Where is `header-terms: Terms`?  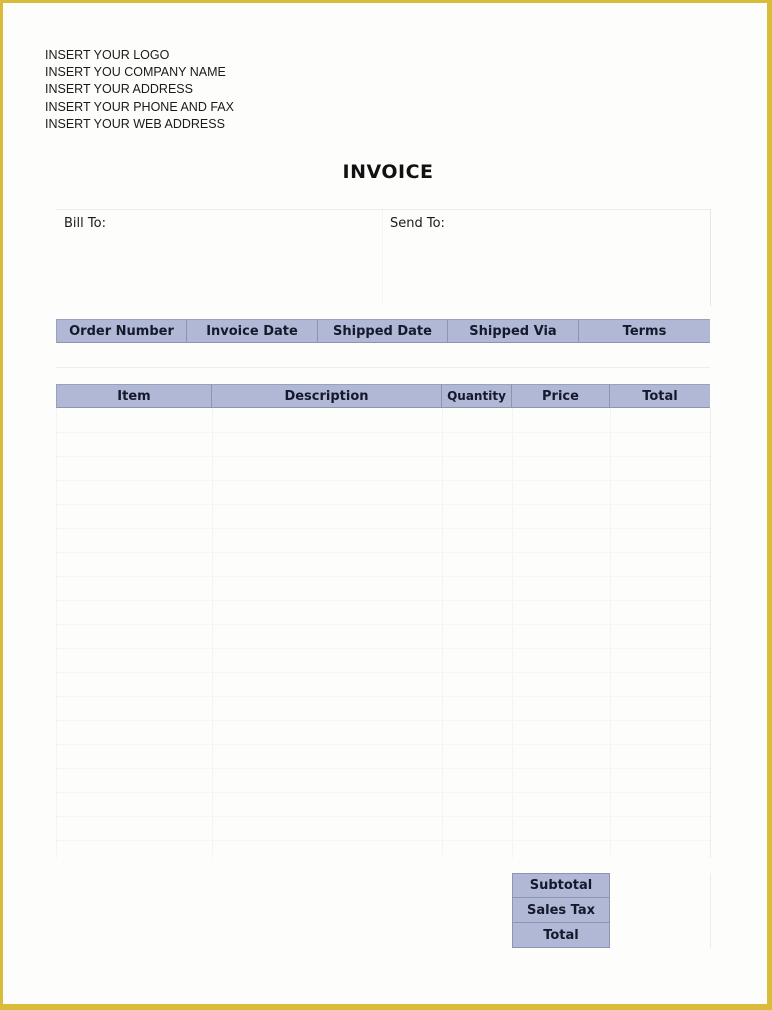 header-terms: Terms is located at coordinates (644, 331).